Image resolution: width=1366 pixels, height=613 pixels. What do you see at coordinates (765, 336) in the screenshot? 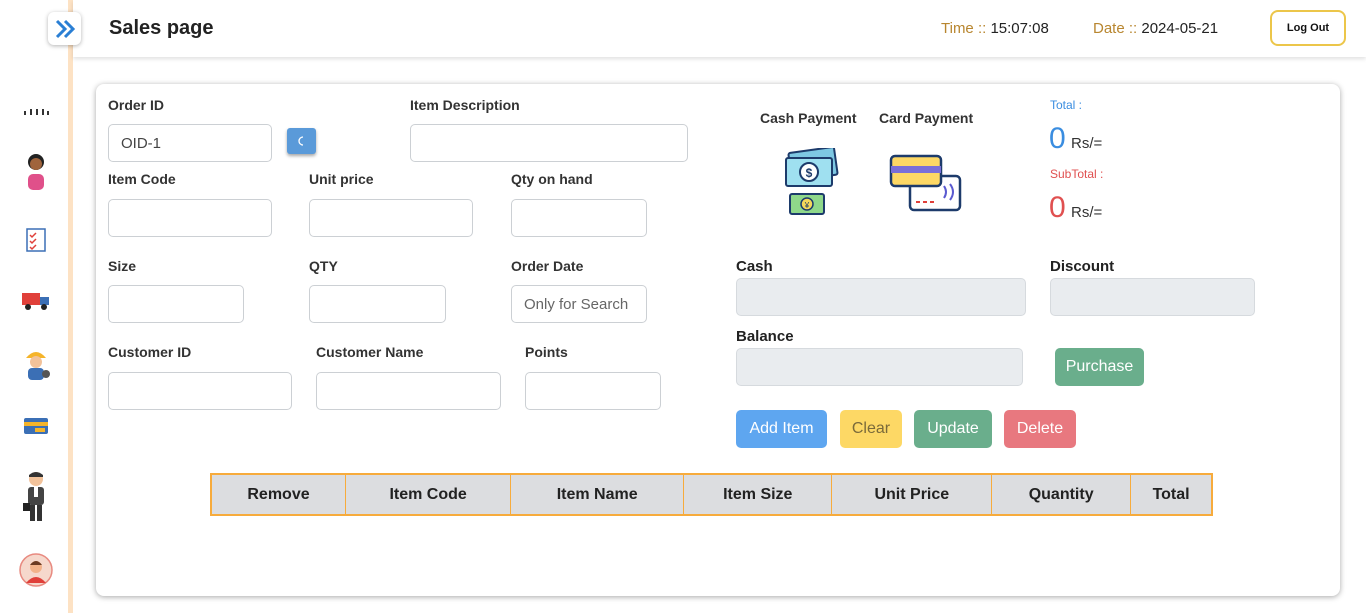
I see `balance-label: Balance` at bounding box center [765, 336].